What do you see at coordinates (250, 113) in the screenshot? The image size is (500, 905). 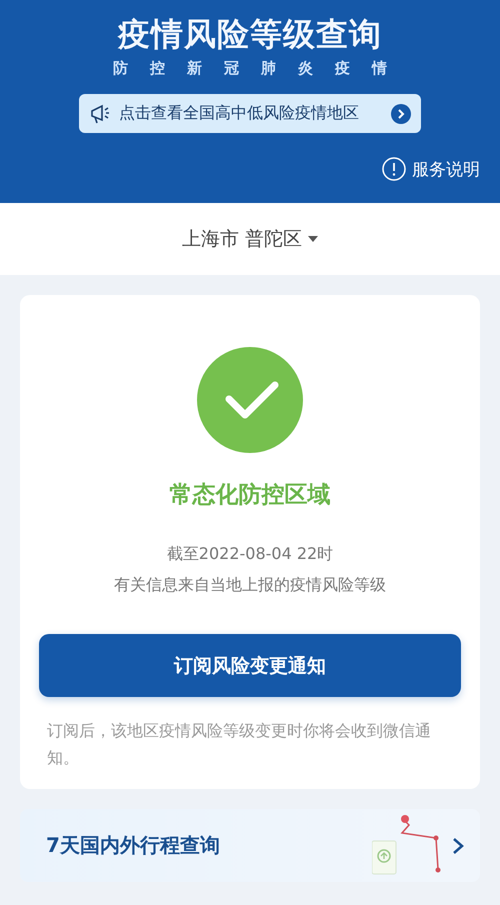 I see `risk-areas-banner: 点击查看全国高中低风险疫情地区` at bounding box center [250, 113].